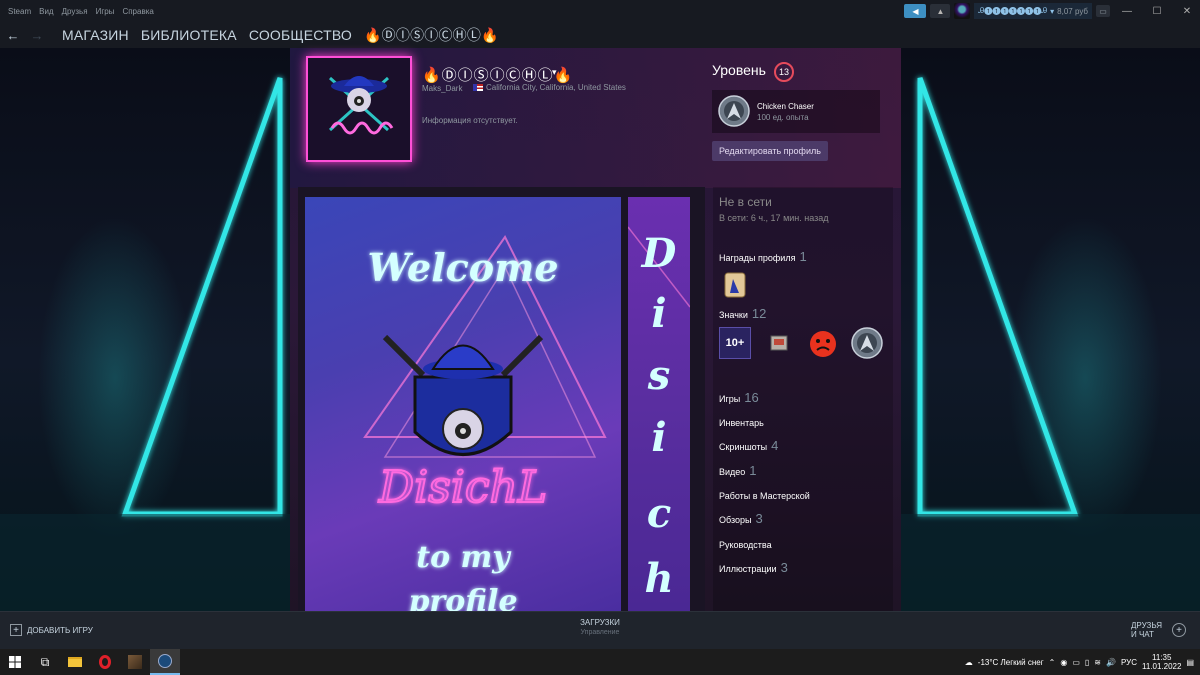 This screenshot has height=675, width=1200. What do you see at coordinates (803, 256) in the screenshot?
I see `awards-count: 1` at bounding box center [803, 256].